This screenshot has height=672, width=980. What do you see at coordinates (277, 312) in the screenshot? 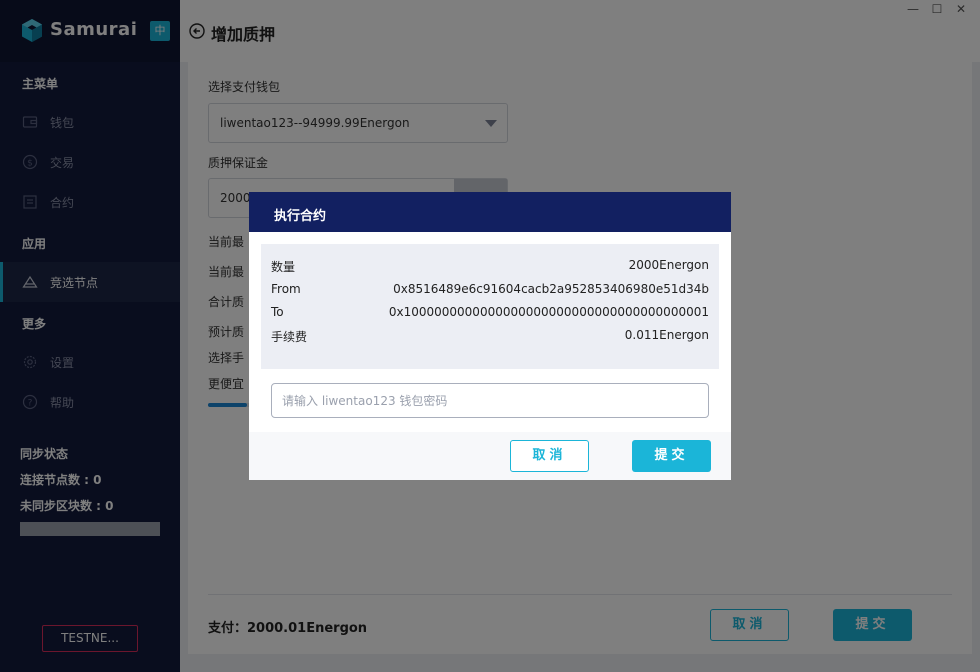
I see `detail-key: To` at bounding box center [277, 312].